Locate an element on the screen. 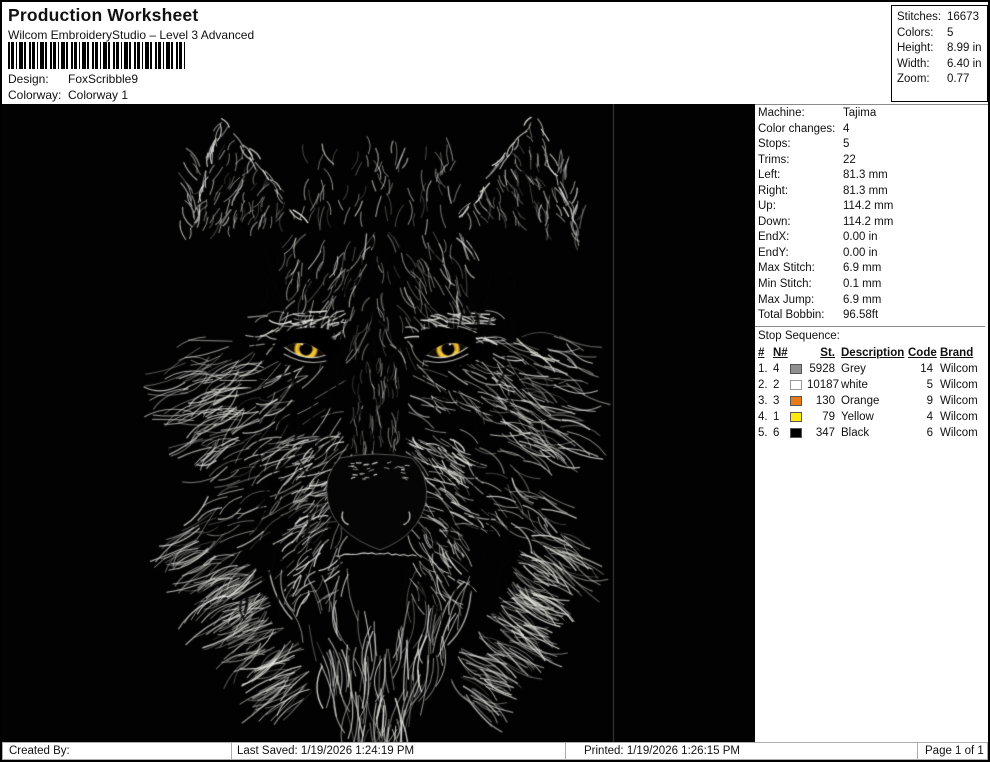  left-row: Left: 81.3 mm is located at coordinates (823, 175).